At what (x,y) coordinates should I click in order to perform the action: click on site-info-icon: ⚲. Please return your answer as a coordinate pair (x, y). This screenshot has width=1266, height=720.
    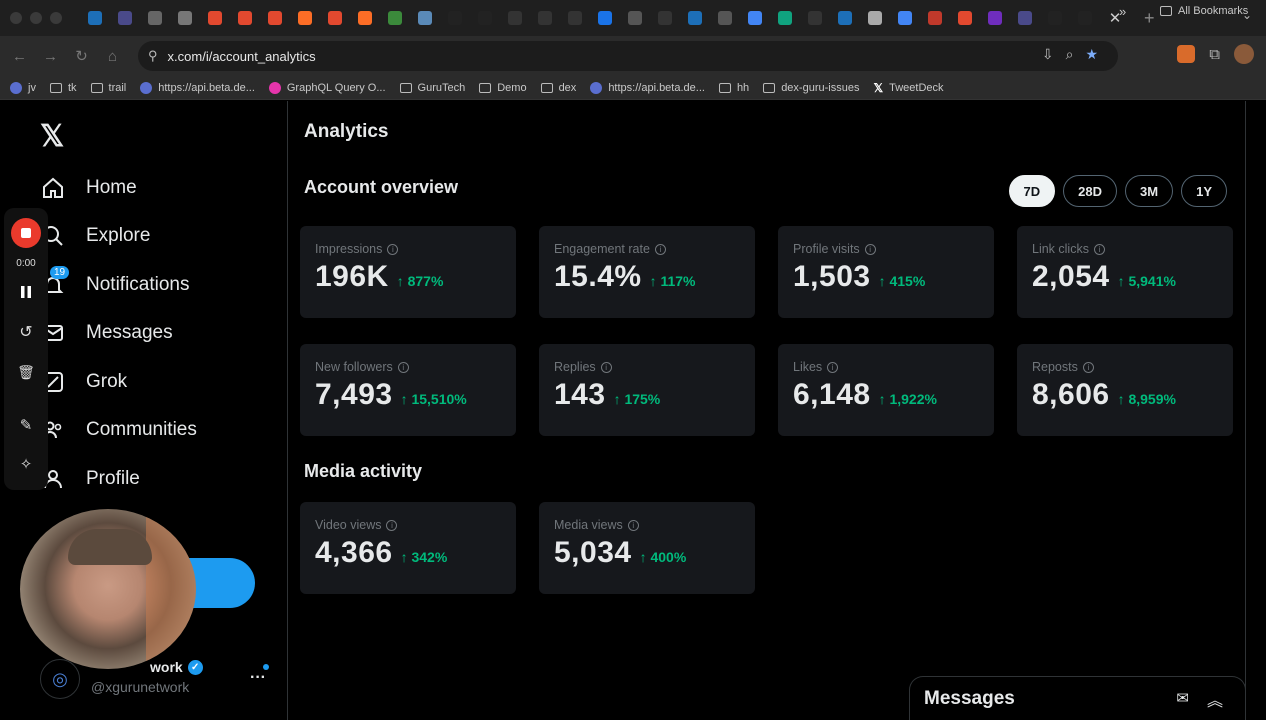
    Looking at the image, I should click on (153, 56).